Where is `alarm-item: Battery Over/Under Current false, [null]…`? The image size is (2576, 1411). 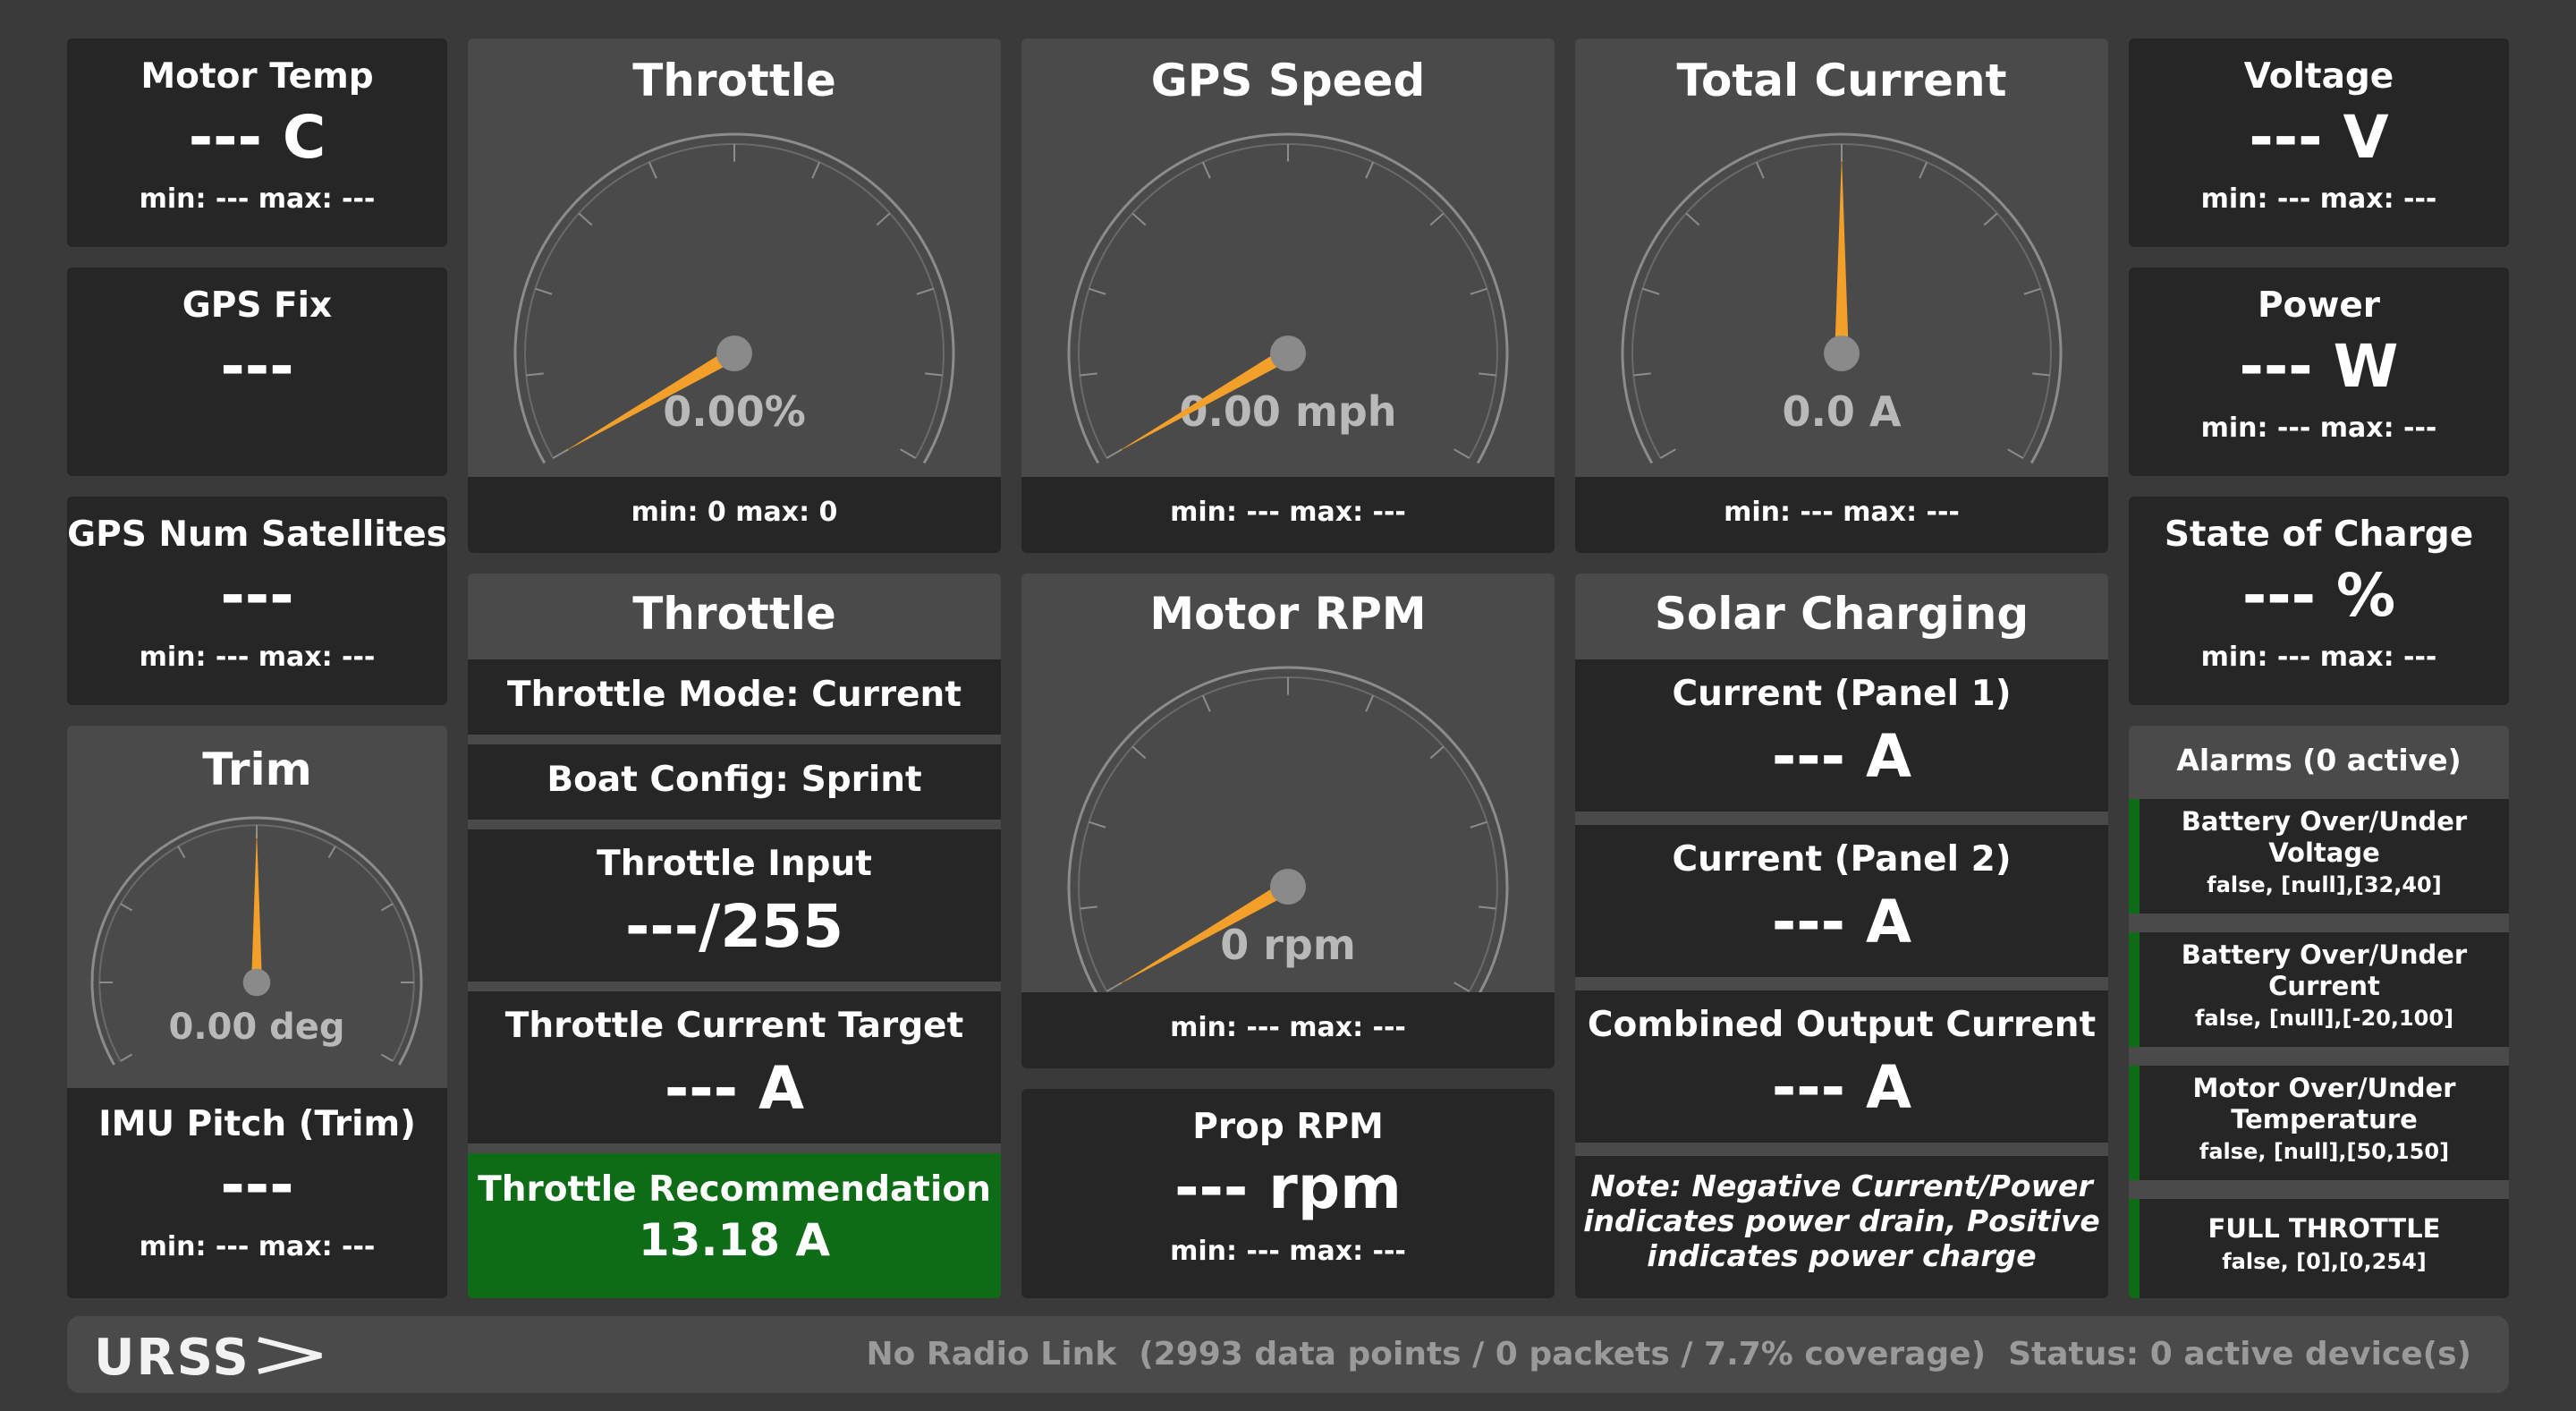
alarm-item: Battery Over/Under Current false, [null]… is located at coordinates (2319, 990).